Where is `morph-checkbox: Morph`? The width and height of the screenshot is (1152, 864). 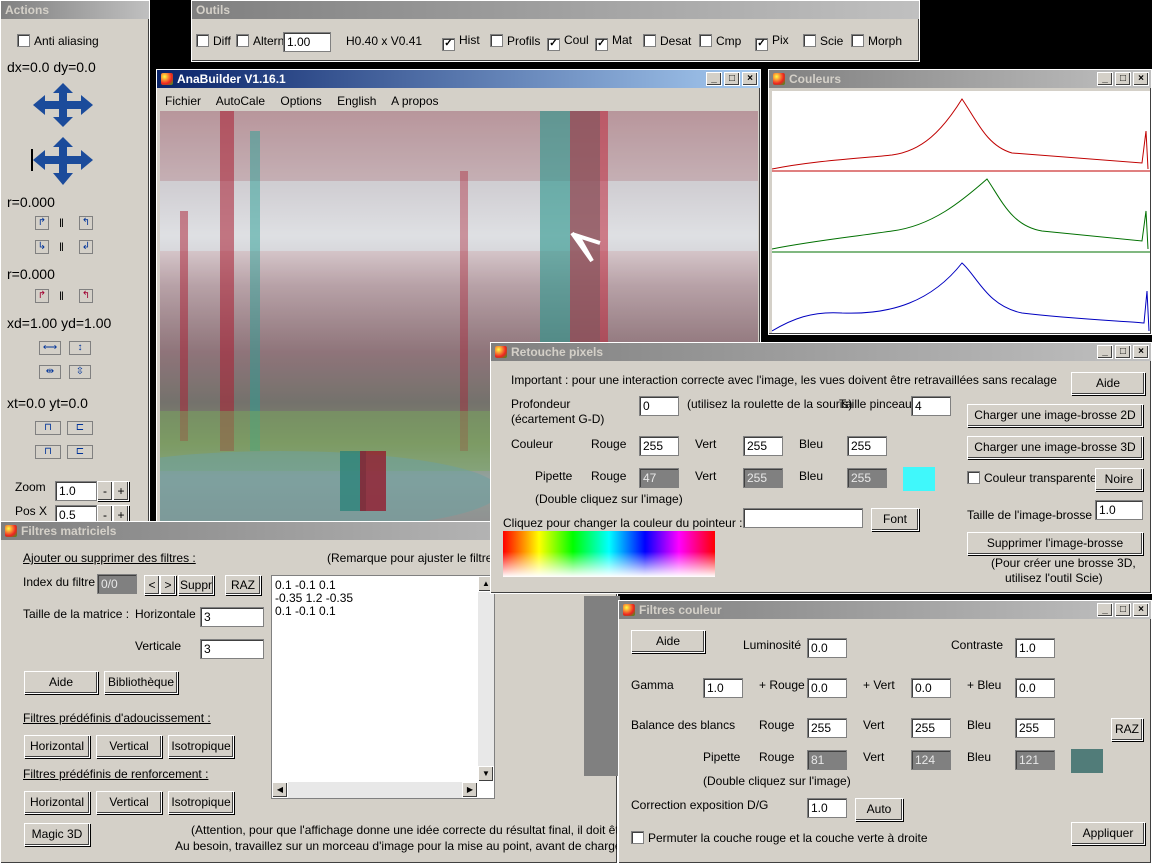 morph-checkbox: Morph is located at coordinates (876, 41).